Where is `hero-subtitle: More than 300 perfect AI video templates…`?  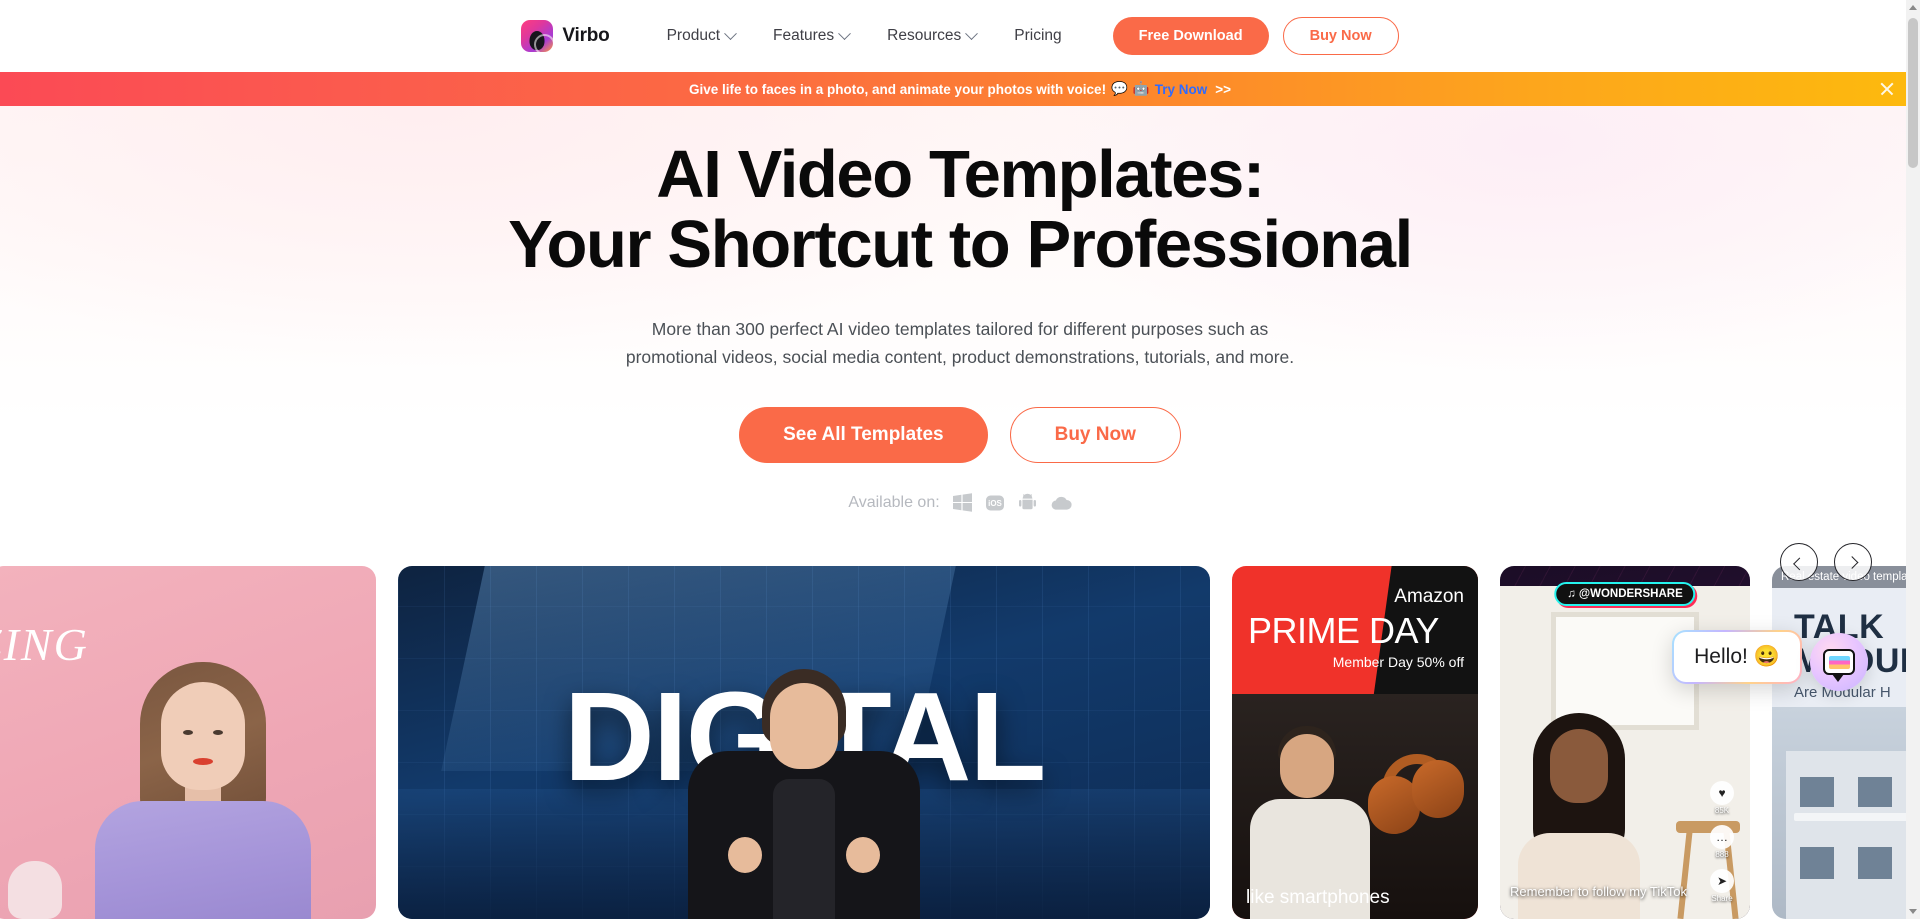 hero-subtitle: More than 300 perfect AI video templates… is located at coordinates (960, 343).